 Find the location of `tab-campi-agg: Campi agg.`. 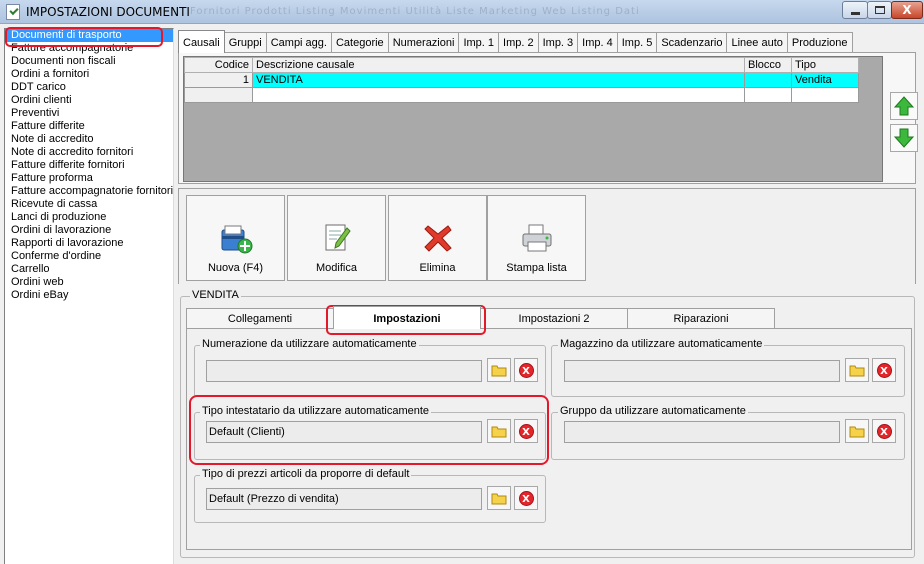

tab-campi-agg: Campi agg. is located at coordinates (298, 42).